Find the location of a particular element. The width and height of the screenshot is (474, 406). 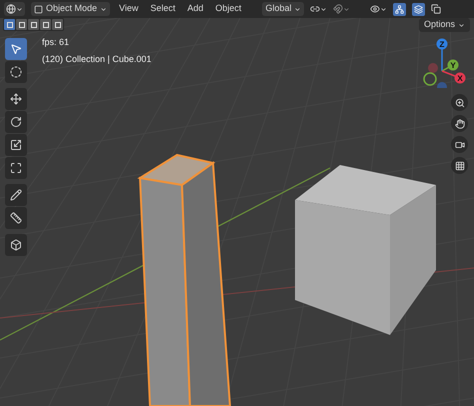

navigation-gizmo: Z Y X is located at coordinates (445, 63).